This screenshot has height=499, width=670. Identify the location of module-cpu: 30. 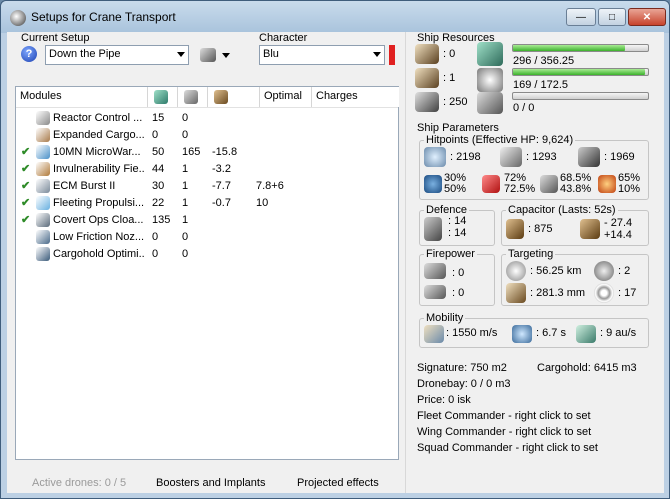
(158, 186).